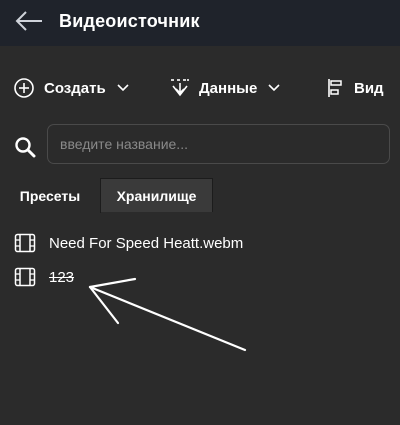  What do you see at coordinates (167, 314) in the screenshot?
I see `annotation-arrow` at bounding box center [167, 314].